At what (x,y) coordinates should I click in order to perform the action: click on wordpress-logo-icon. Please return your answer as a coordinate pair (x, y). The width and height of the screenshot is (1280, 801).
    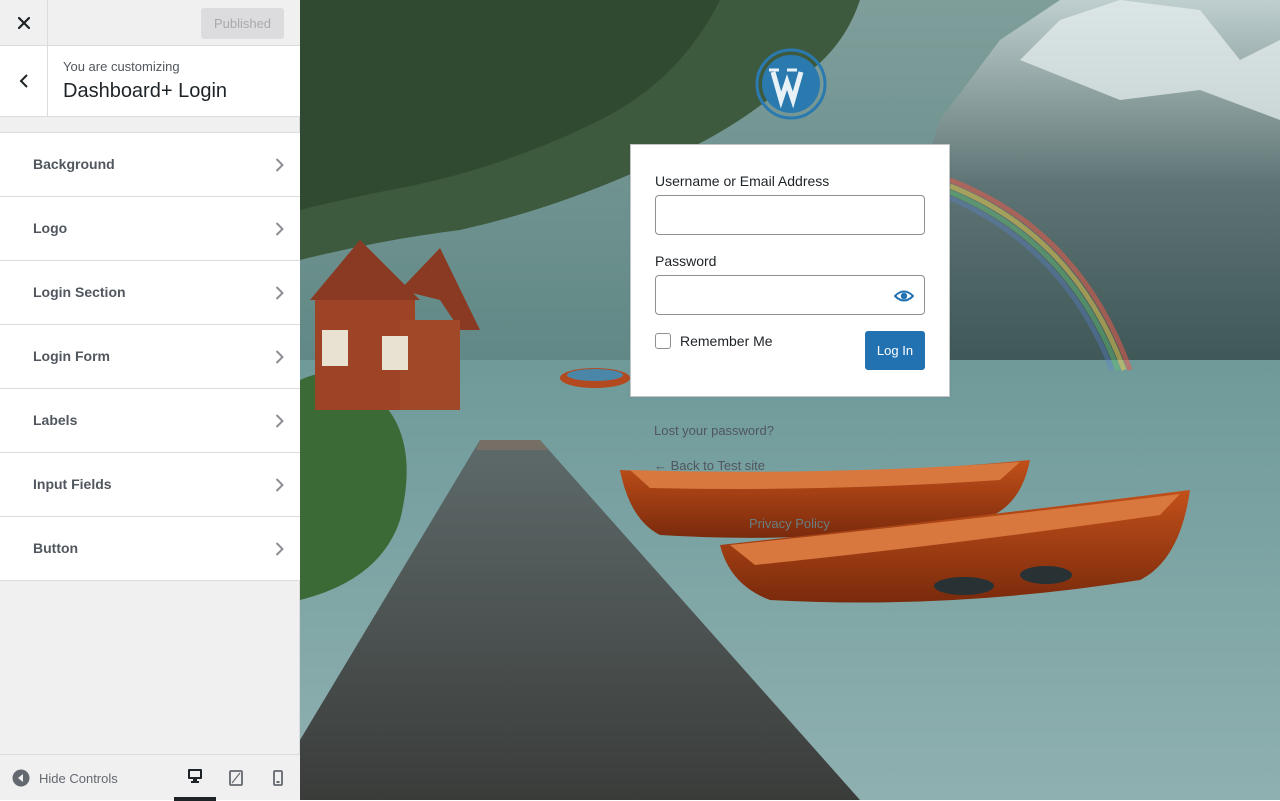
    Looking at the image, I should click on (791, 84).